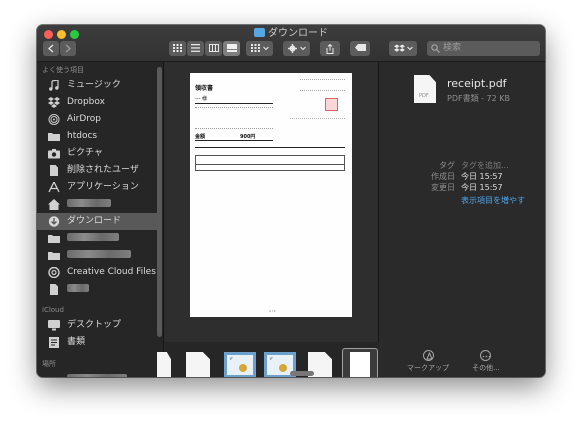  I want to click on amount-value: 900円, so click(248, 137).